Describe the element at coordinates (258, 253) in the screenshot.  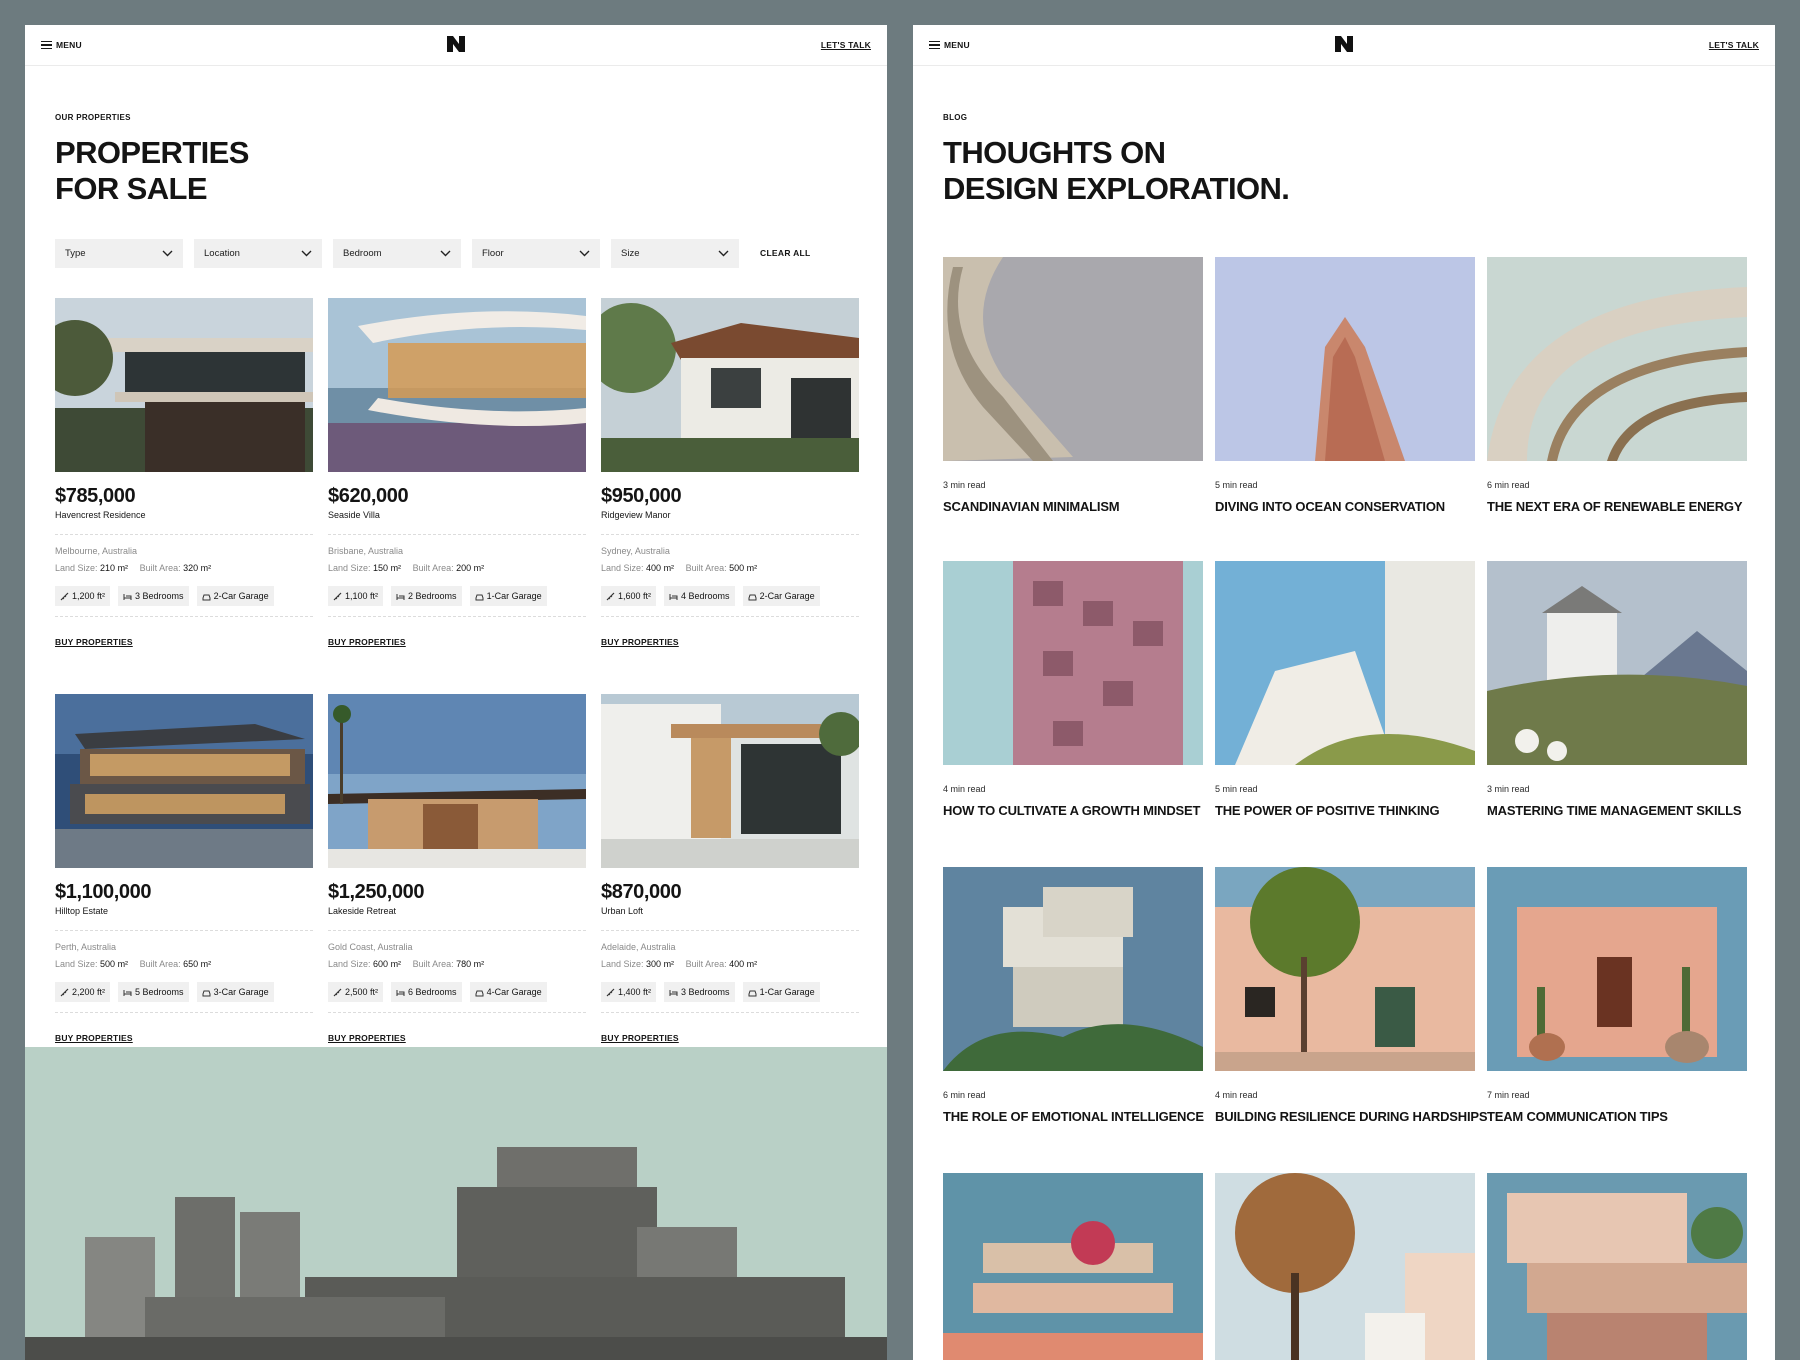
I see `filter-location-dropdown: Location` at that location.